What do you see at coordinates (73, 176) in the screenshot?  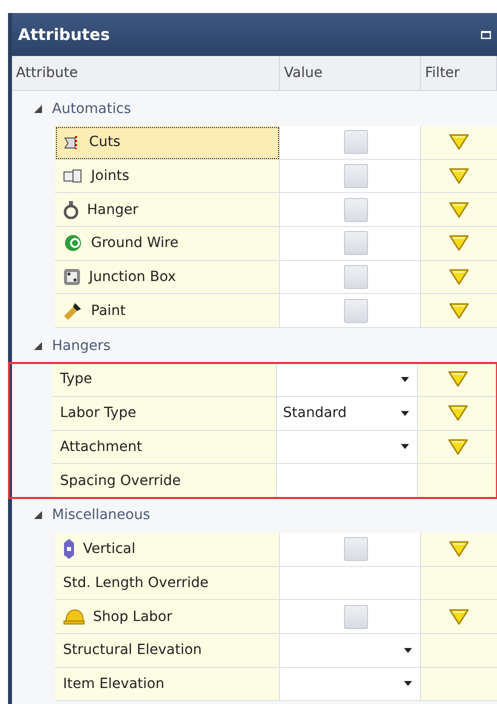 I see `joint-icon` at bounding box center [73, 176].